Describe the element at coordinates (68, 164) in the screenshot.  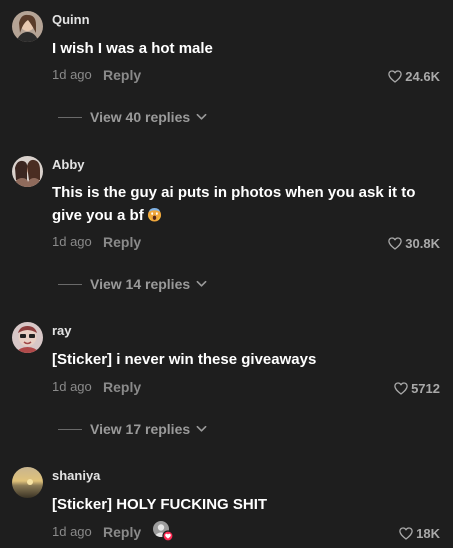
I see `comment-username: Abby` at that location.